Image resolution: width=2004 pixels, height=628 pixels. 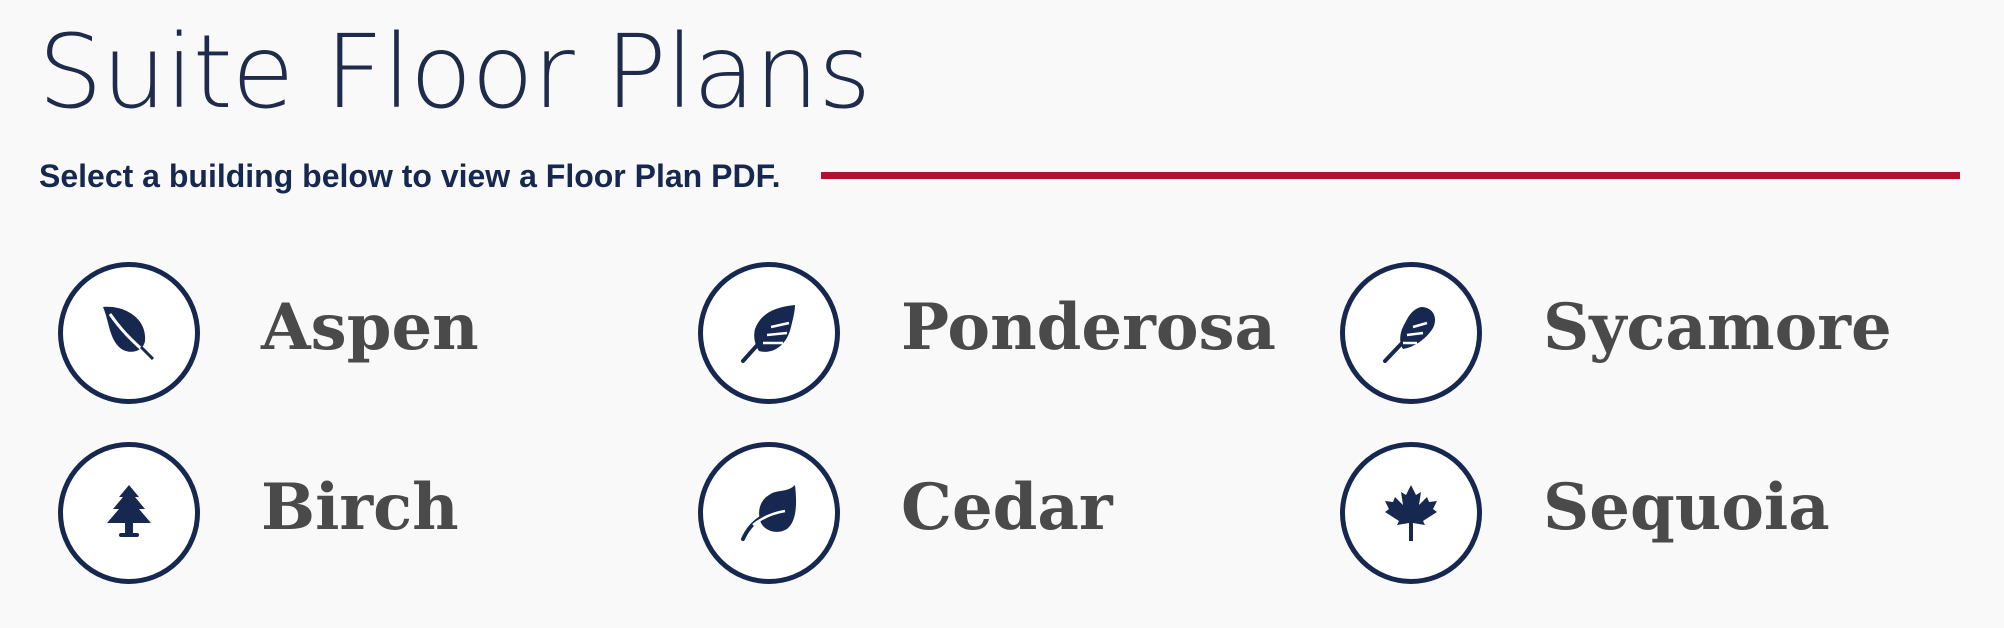 What do you see at coordinates (454, 72) in the screenshot?
I see `page-title: Suite Floor Plans` at bounding box center [454, 72].